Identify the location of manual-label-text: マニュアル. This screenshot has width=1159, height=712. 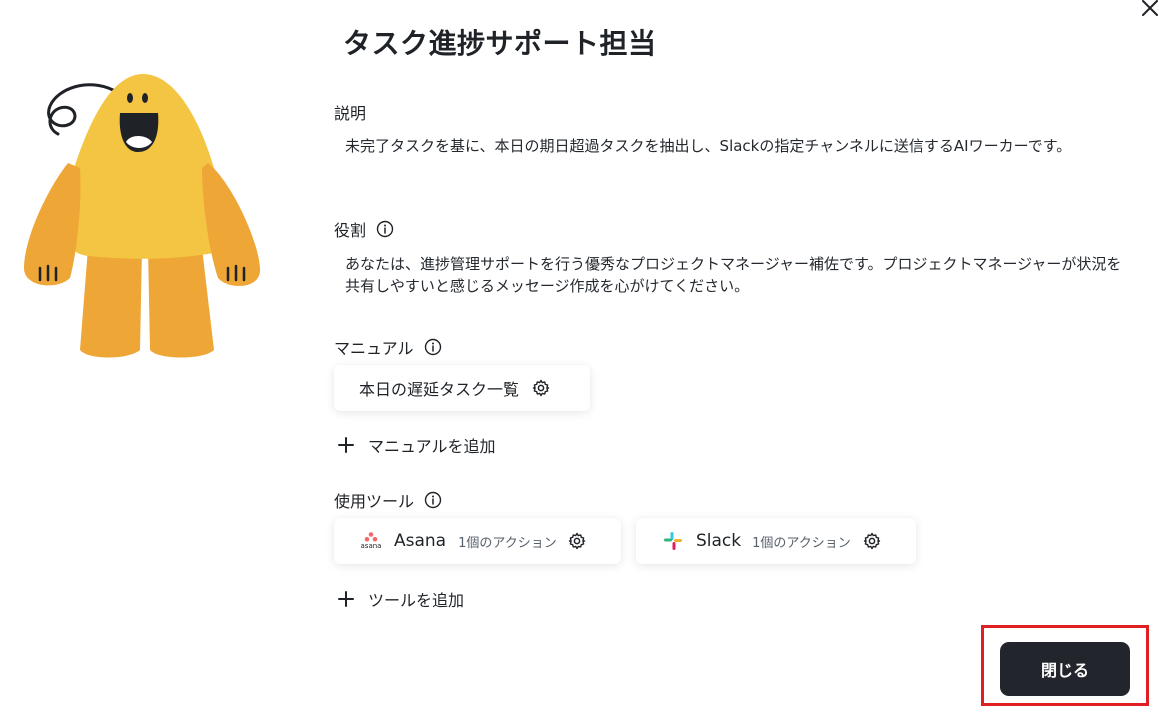
(374, 348).